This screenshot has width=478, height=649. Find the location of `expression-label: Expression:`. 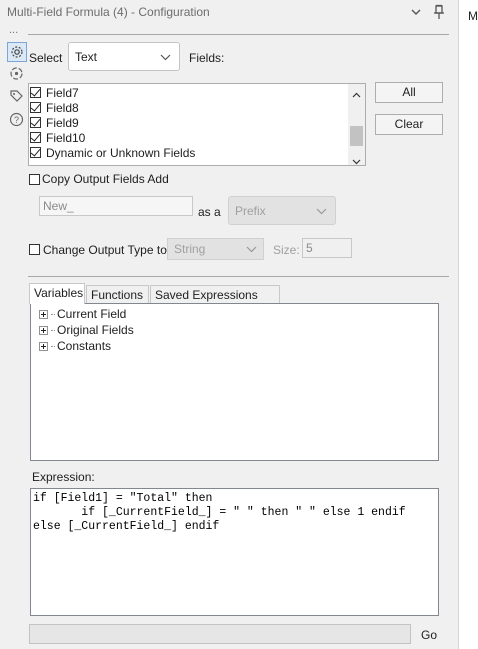

expression-label: Expression: is located at coordinates (63, 477).